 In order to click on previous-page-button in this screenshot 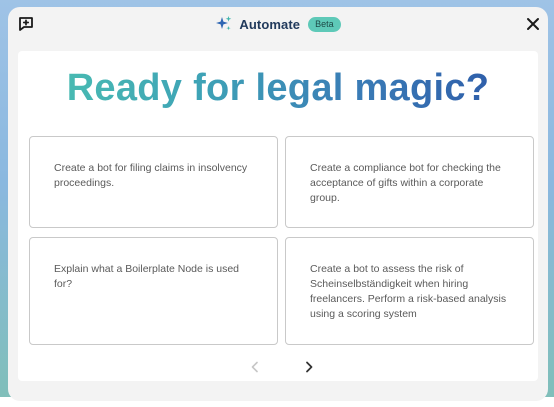, I will do `click(255, 367)`.